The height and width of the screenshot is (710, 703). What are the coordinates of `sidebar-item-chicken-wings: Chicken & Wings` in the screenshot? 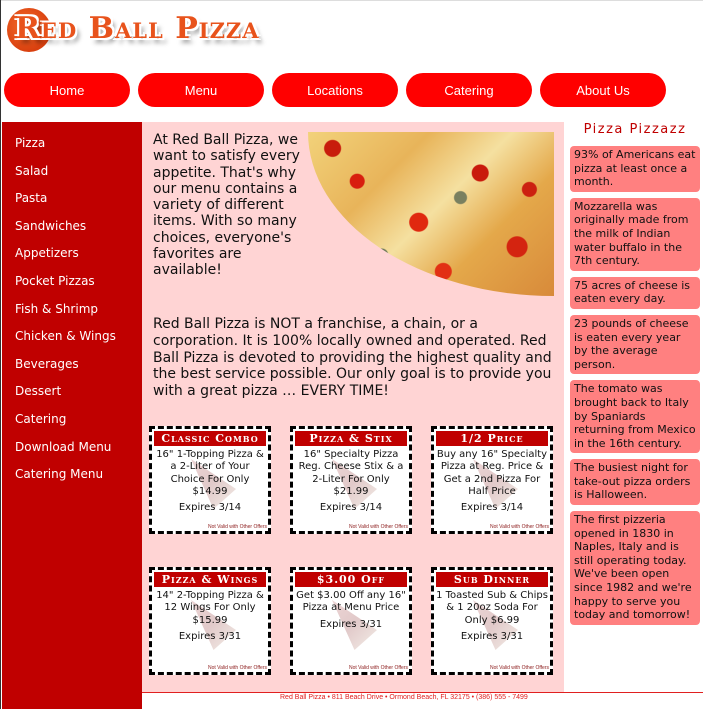 It's located at (72, 341).